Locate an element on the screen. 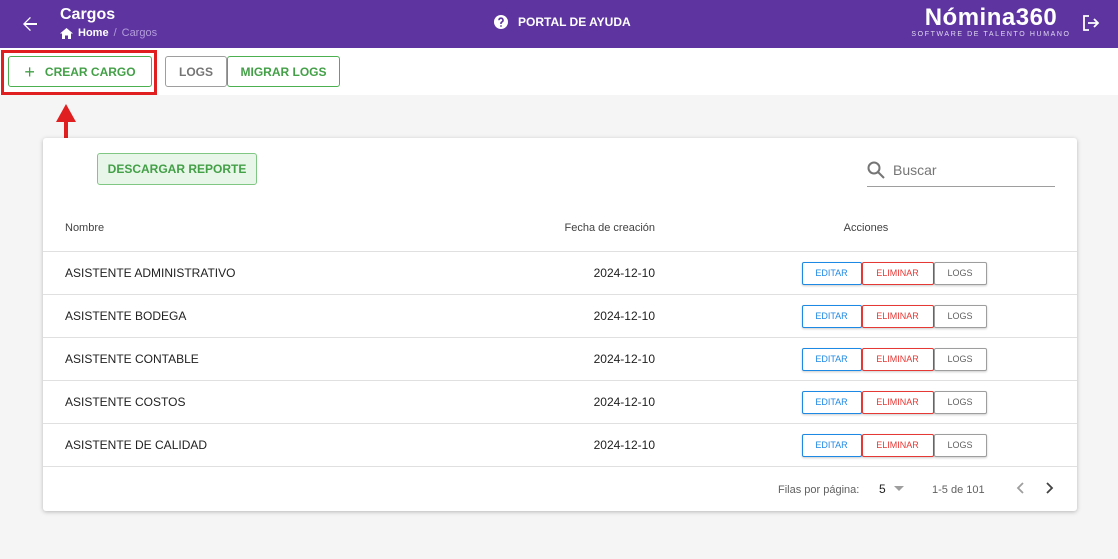  migrate-logs-button: MIGRAR LOGS is located at coordinates (283, 71).